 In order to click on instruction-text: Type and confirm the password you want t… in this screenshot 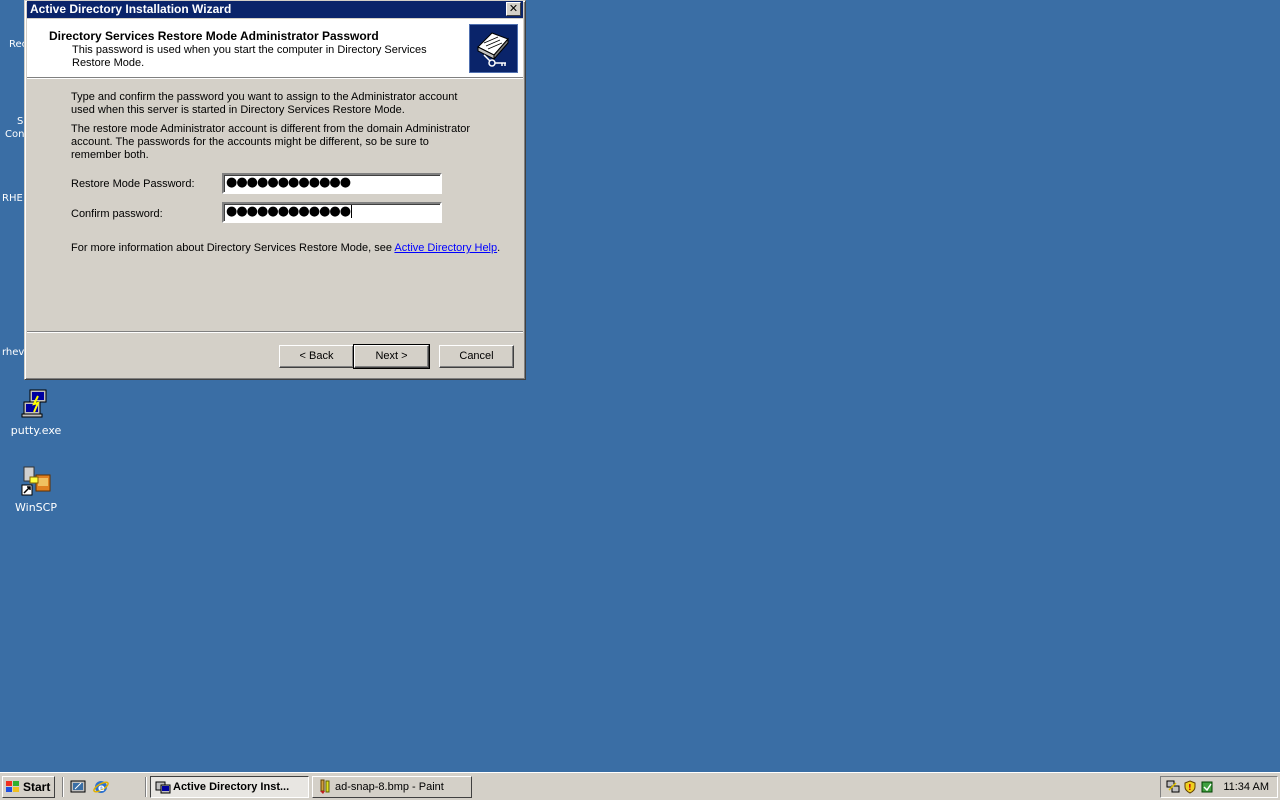, I will do `click(264, 103)`.